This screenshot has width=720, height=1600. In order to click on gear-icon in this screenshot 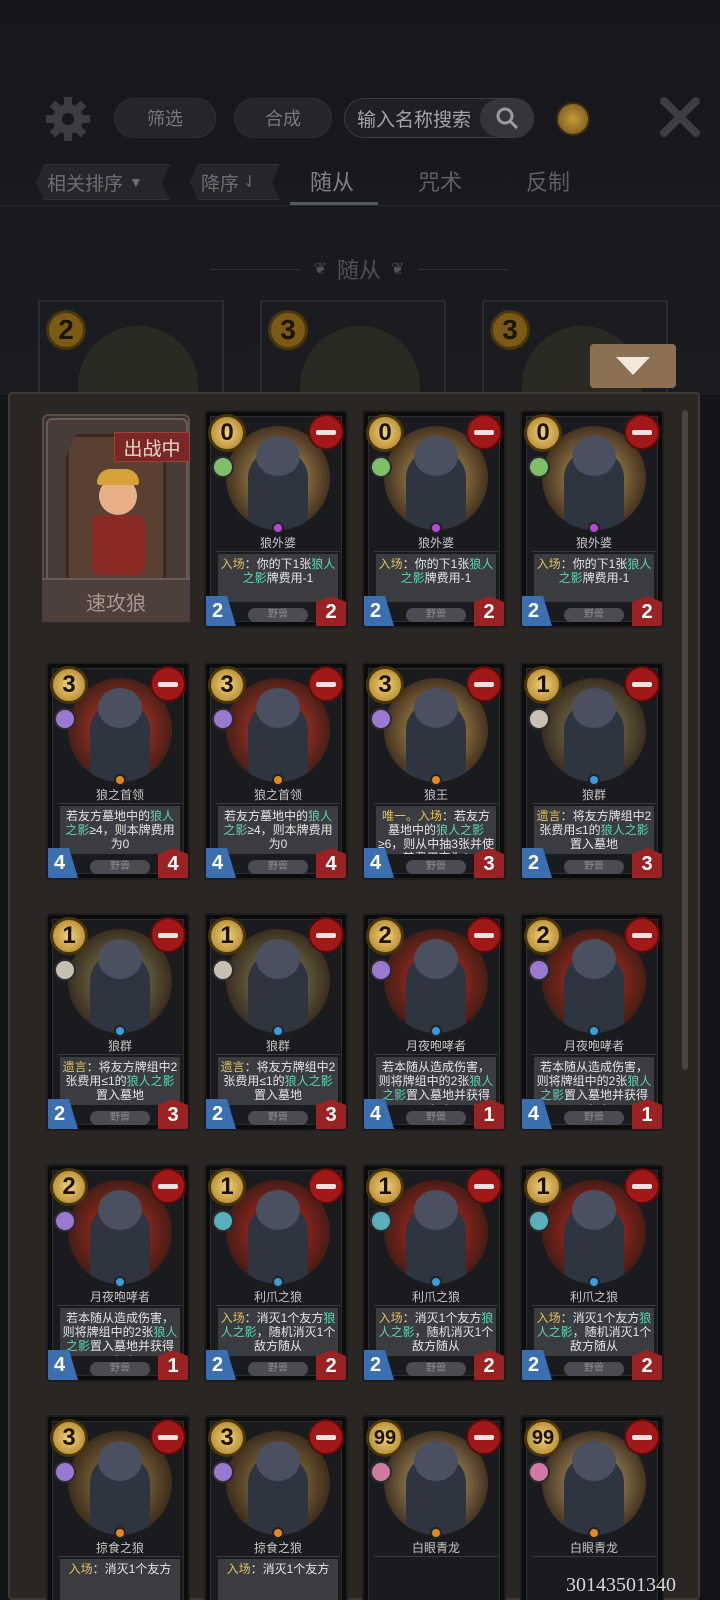, I will do `click(68, 119)`.